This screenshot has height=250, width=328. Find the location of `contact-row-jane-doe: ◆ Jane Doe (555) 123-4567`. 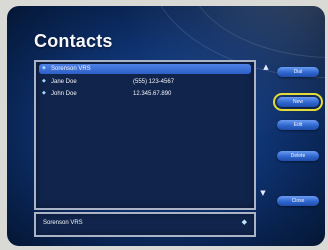

contact-row-jane-doe: ◆ Jane Doe (555) 123-4567 is located at coordinates (145, 82).